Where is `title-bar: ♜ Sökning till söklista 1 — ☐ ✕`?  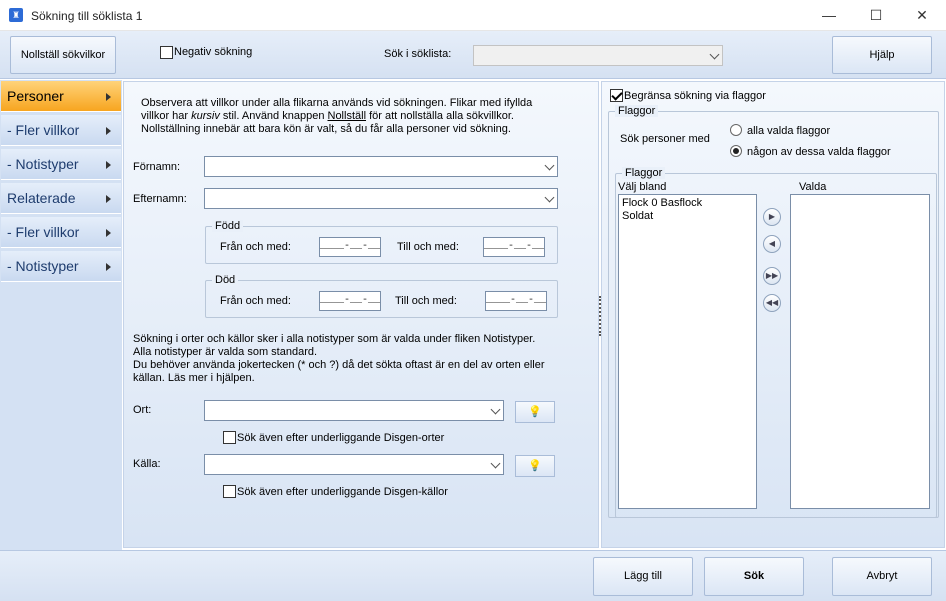 title-bar: ♜ Sökning till söklista 1 — ☐ ✕ is located at coordinates (473, 15).